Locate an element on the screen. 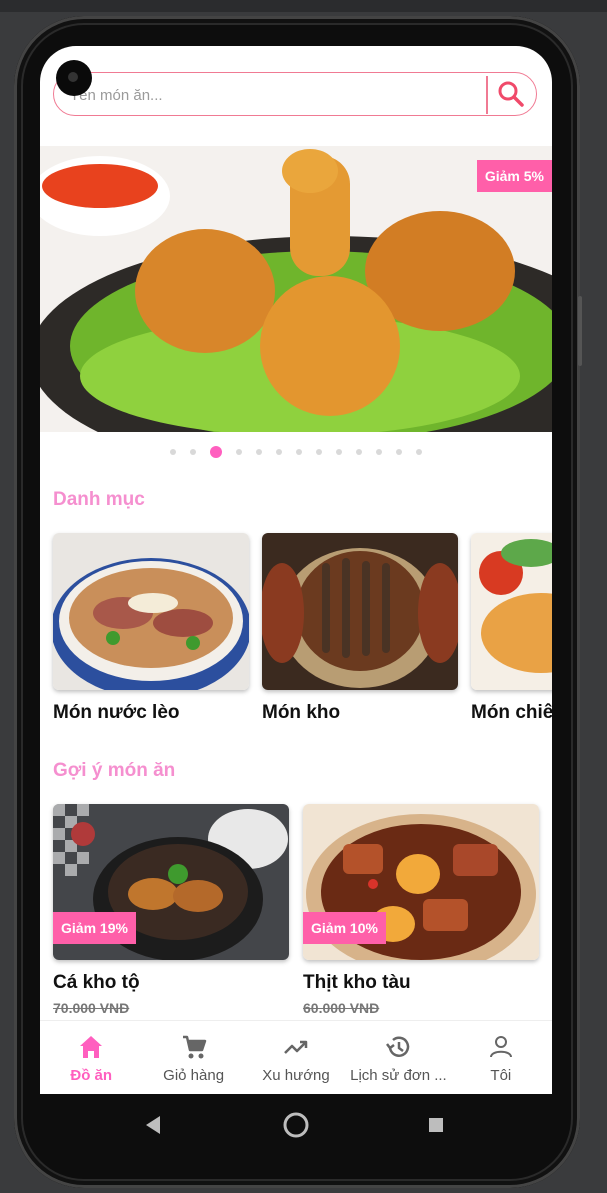 This screenshot has height=1193, width=607. category-card: Món chiên is located at coordinates (511, 628).